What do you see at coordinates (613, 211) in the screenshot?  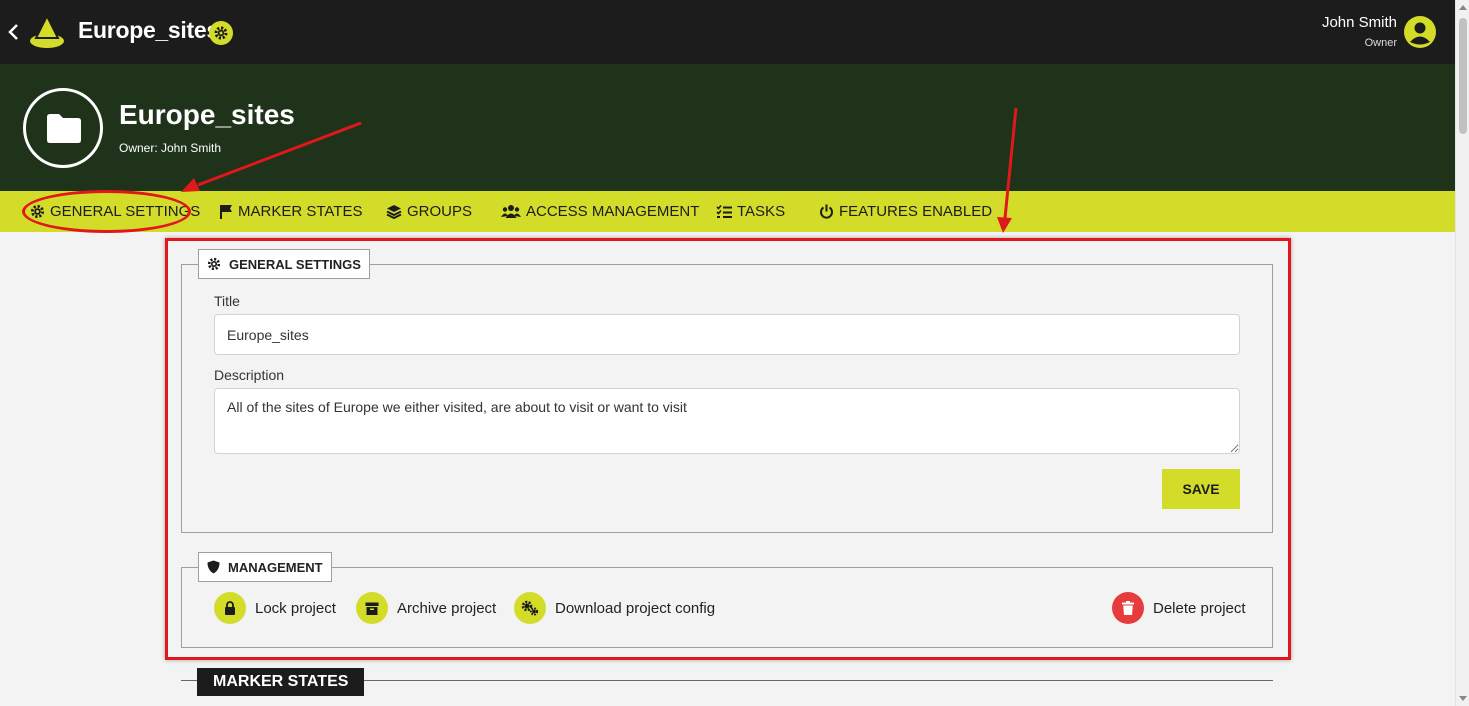 I see `tab-label: ACCESS MANAGEMENT` at bounding box center [613, 211].